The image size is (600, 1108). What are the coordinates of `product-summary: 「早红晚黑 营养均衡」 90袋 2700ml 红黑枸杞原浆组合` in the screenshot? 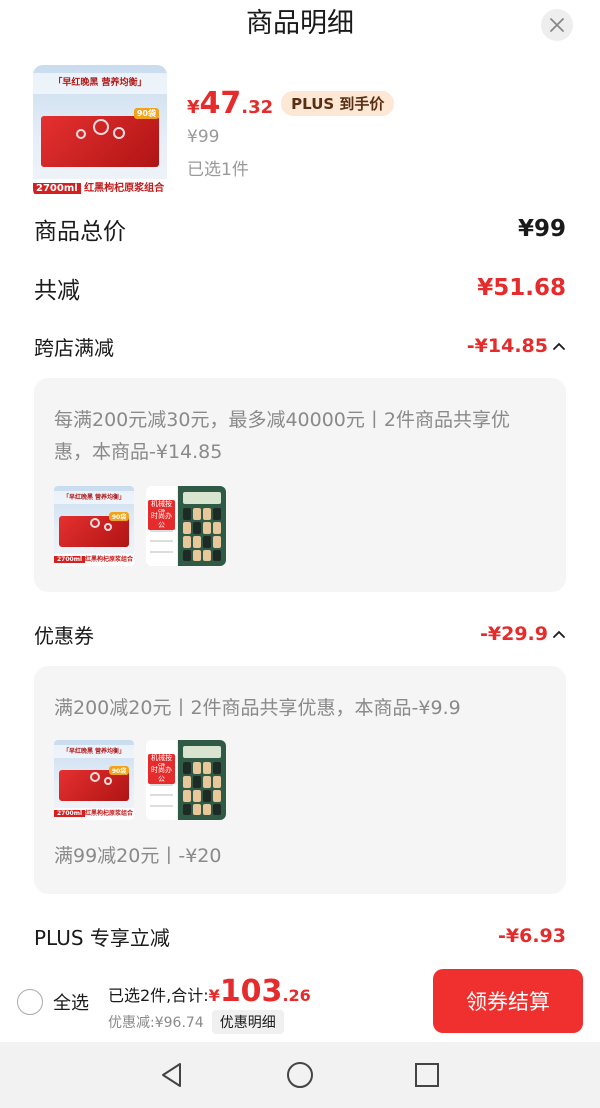 It's located at (300, 130).